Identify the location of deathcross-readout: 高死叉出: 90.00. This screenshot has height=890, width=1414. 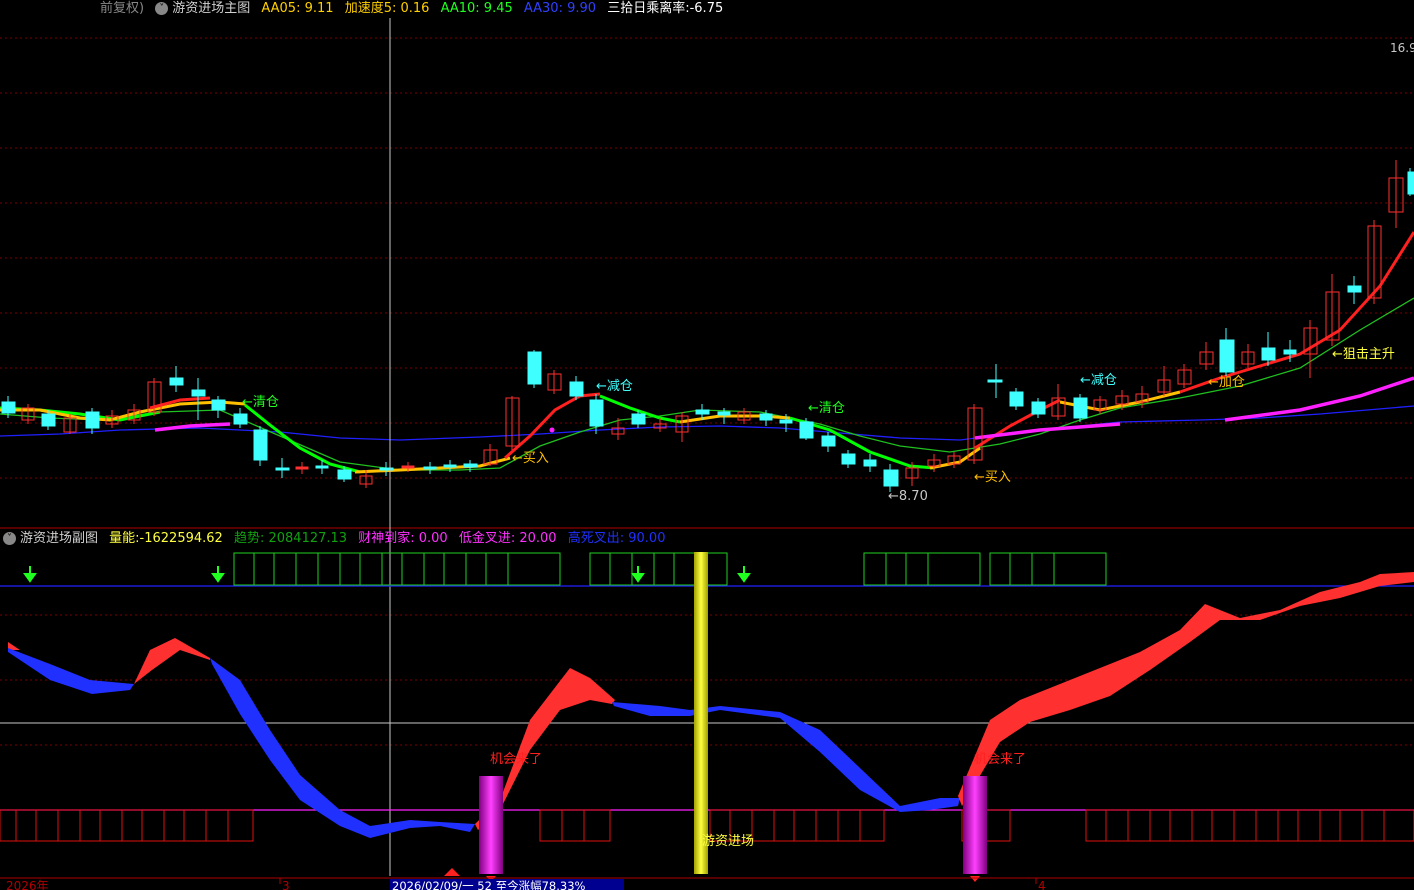
(617, 538).